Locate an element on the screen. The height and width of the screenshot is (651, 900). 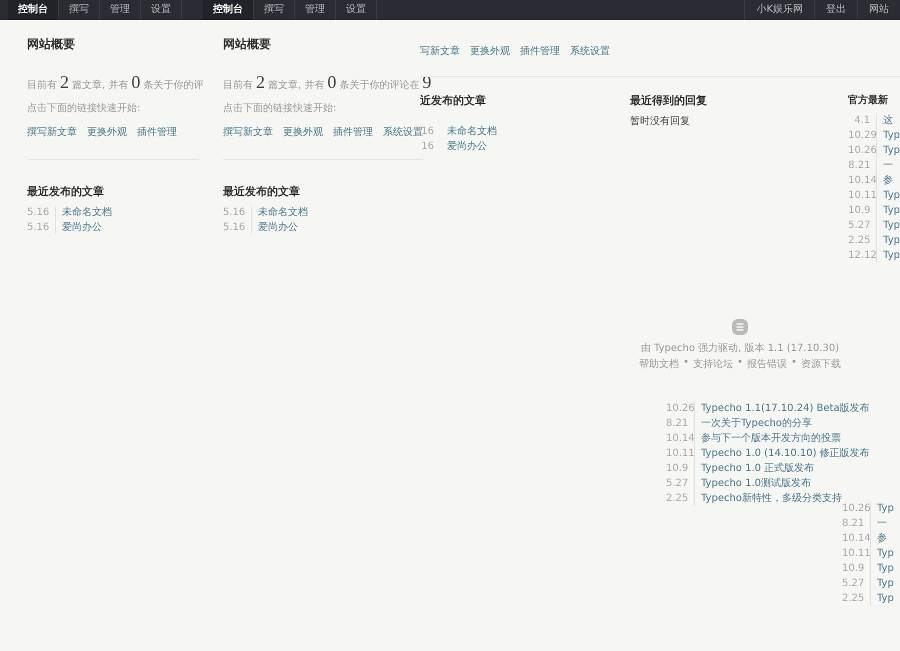
section-title: 最近得到的回复 is located at coordinates (669, 100).